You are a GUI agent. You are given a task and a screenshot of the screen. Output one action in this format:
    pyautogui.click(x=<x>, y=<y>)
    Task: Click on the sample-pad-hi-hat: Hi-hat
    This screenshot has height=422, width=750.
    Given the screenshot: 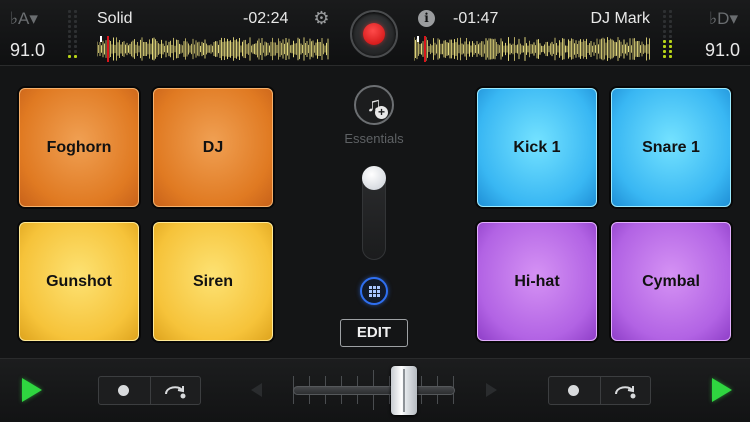 What is the action you would take?
    pyautogui.click(x=537, y=281)
    